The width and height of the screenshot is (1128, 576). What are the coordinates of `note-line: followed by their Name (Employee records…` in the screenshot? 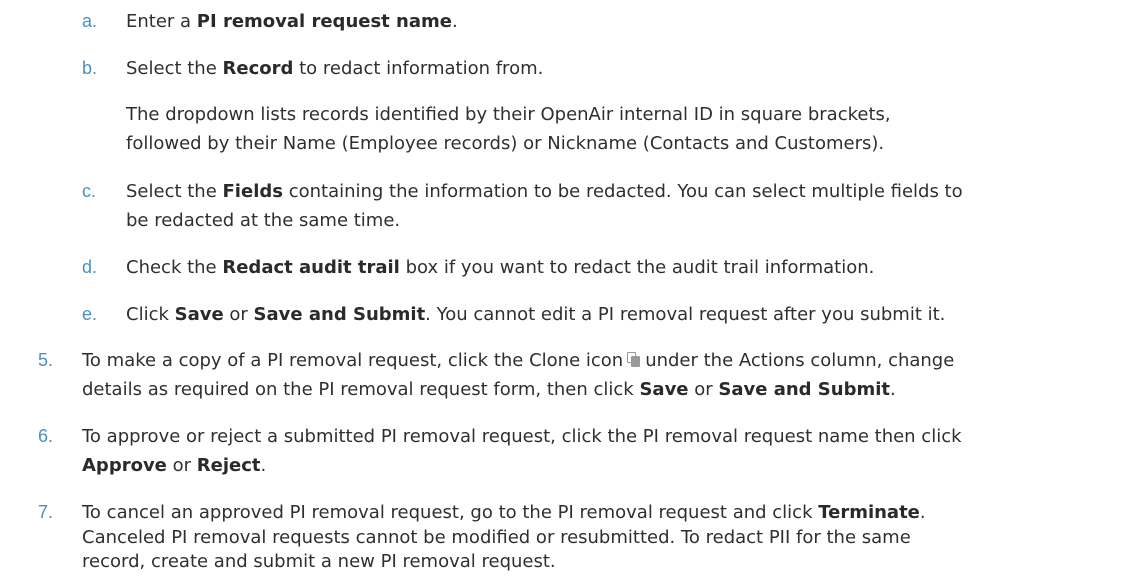 It's located at (505, 143).